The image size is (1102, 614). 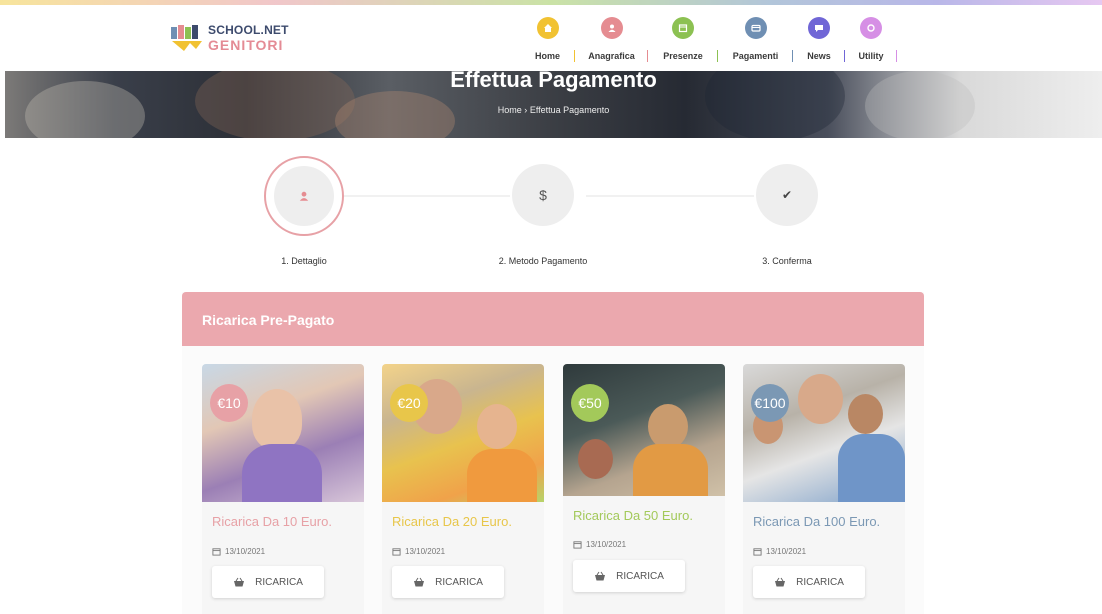 What do you see at coordinates (229, 403) in the screenshot?
I see `price-badge: €10` at bounding box center [229, 403].